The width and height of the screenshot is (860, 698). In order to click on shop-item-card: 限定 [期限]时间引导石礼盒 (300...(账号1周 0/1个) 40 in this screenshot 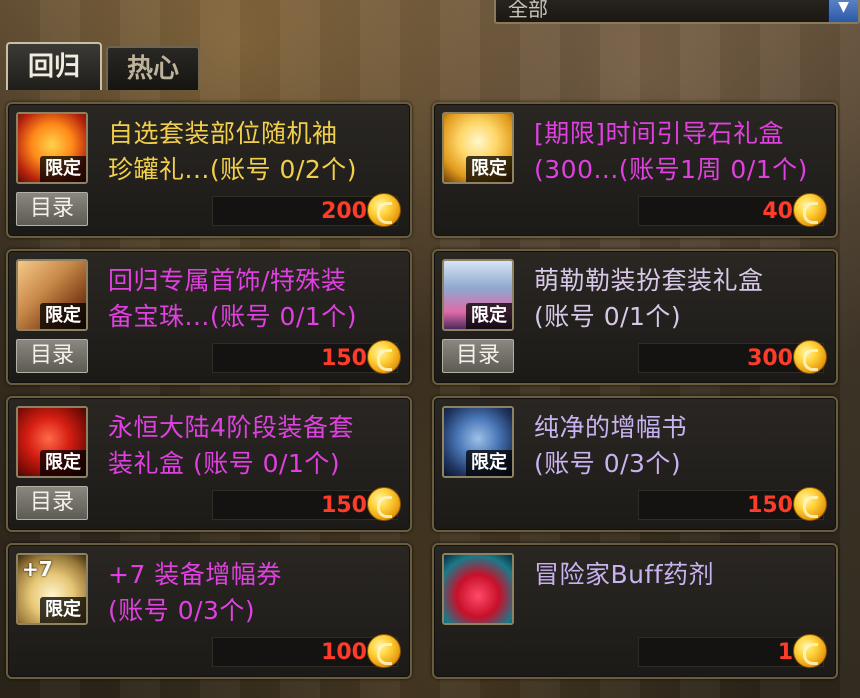, I will do `click(635, 170)`.